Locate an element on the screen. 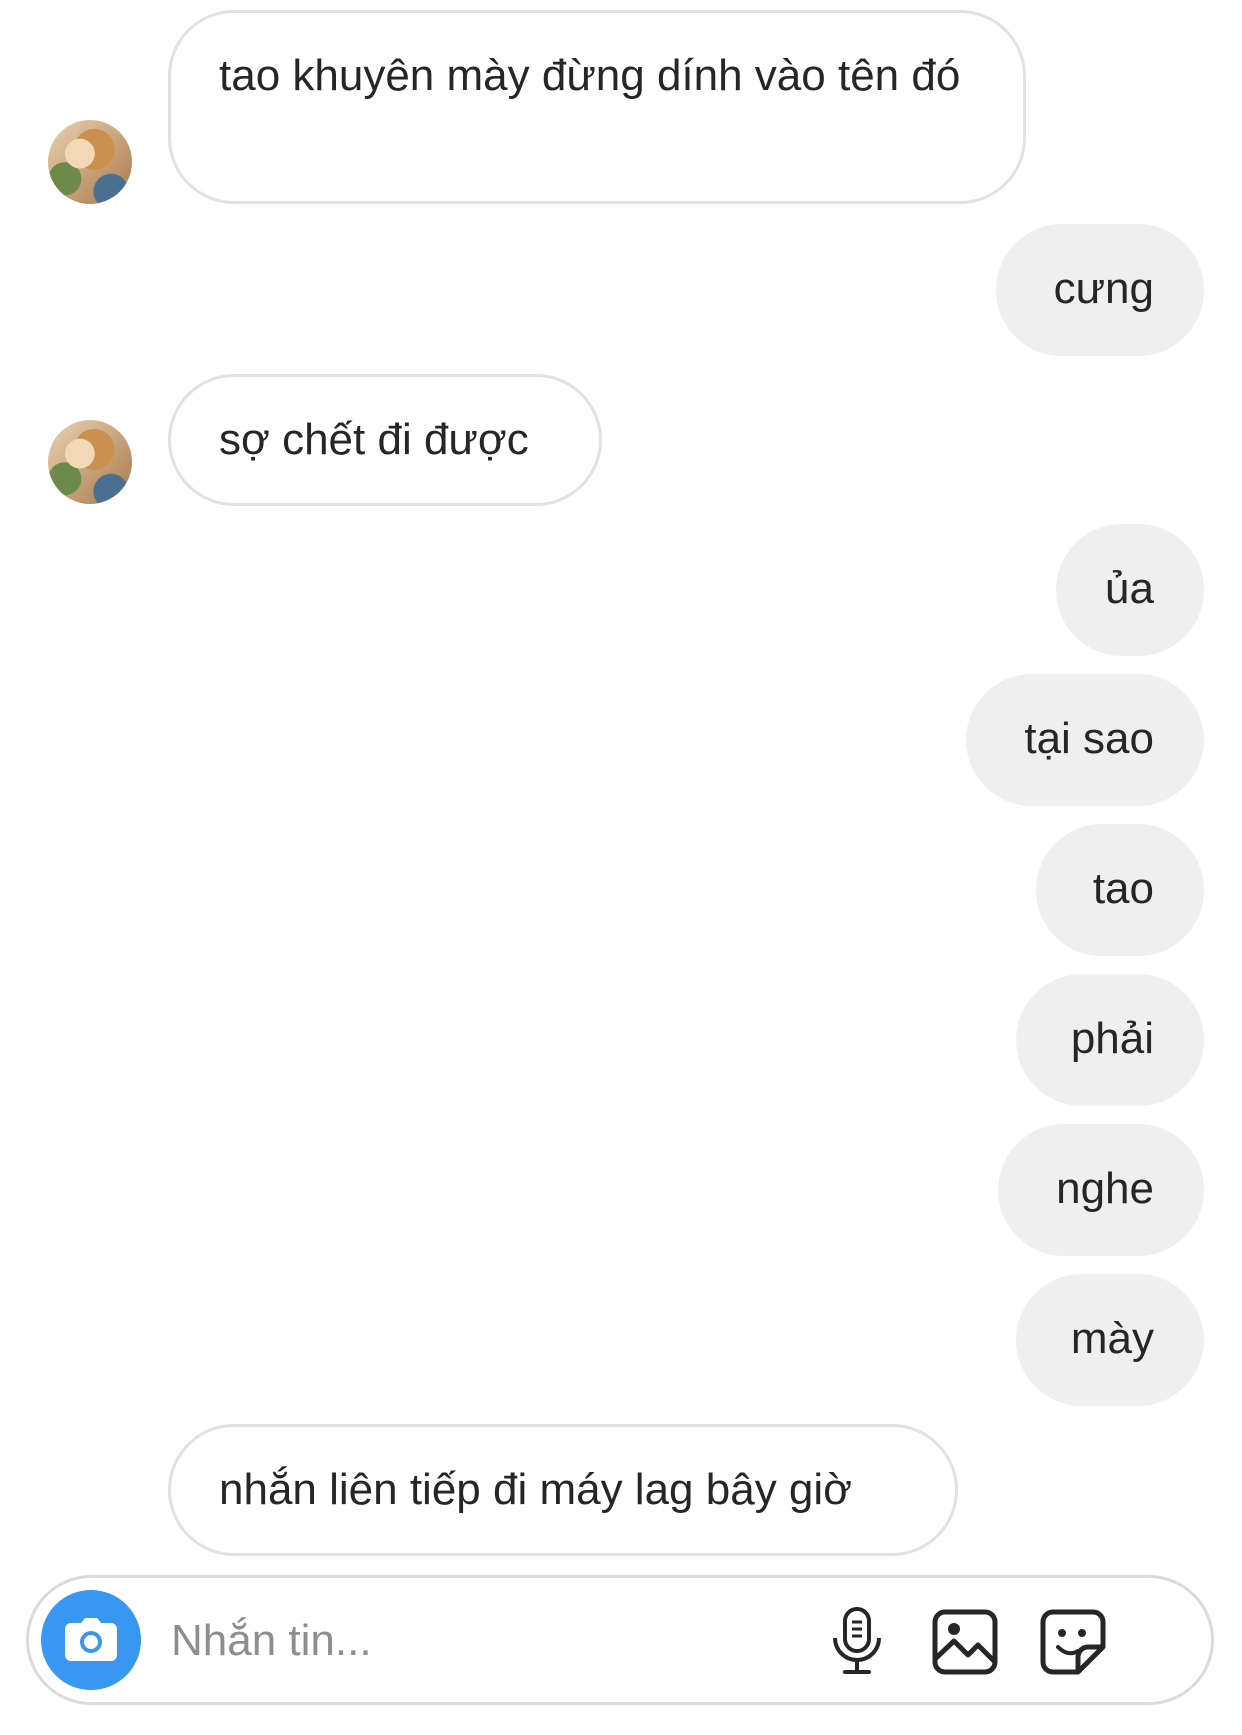  sticker-icon is located at coordinates (1073, 1642).